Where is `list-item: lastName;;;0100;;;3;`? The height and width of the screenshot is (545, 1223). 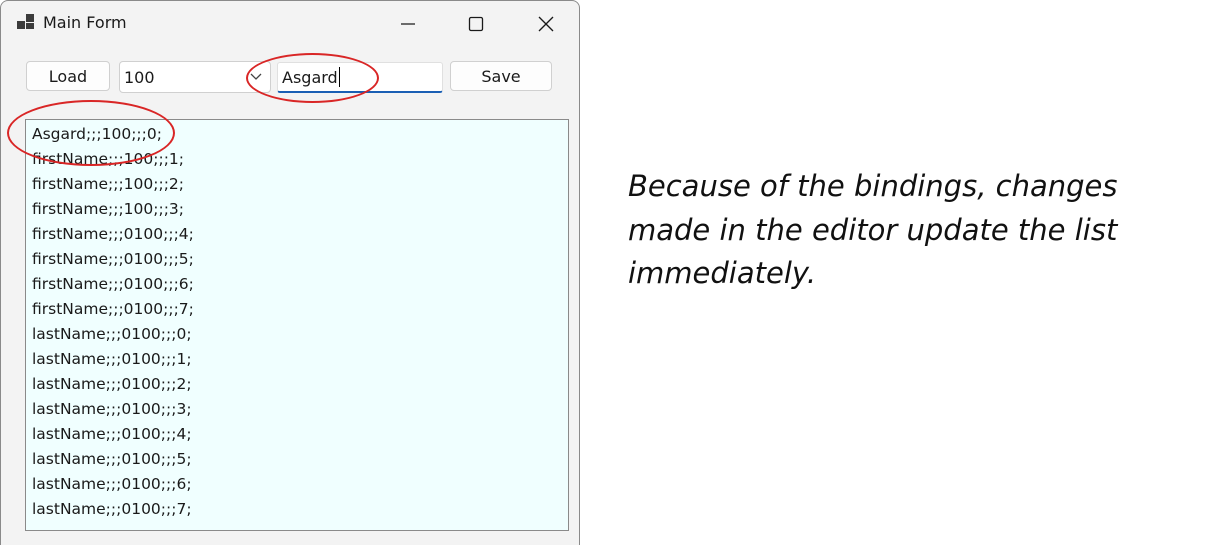 list-item: lastName;;;0100;;;3; is located at coordinates (112, 409).